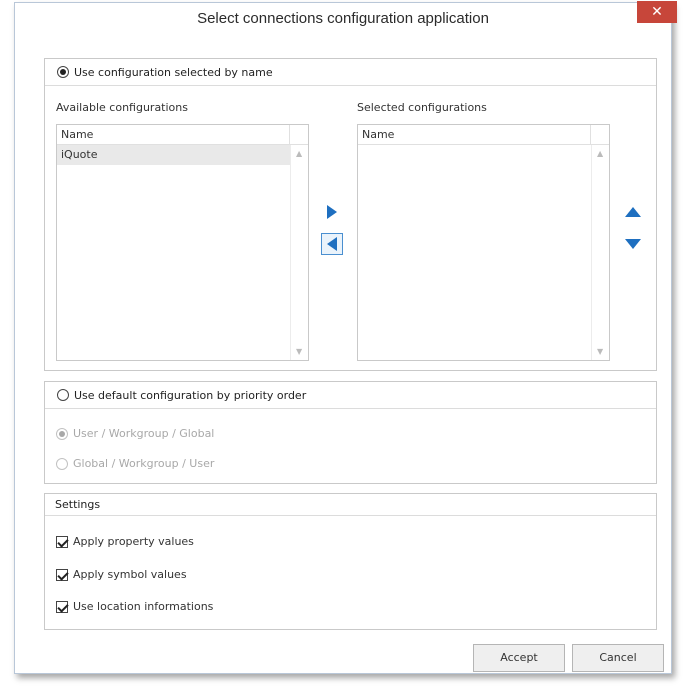 The width and height of the screenshot is (684, 695). Describe the element at coordinates (173, 134) in the screenshot. I see `available-name-column: Name` at that location.